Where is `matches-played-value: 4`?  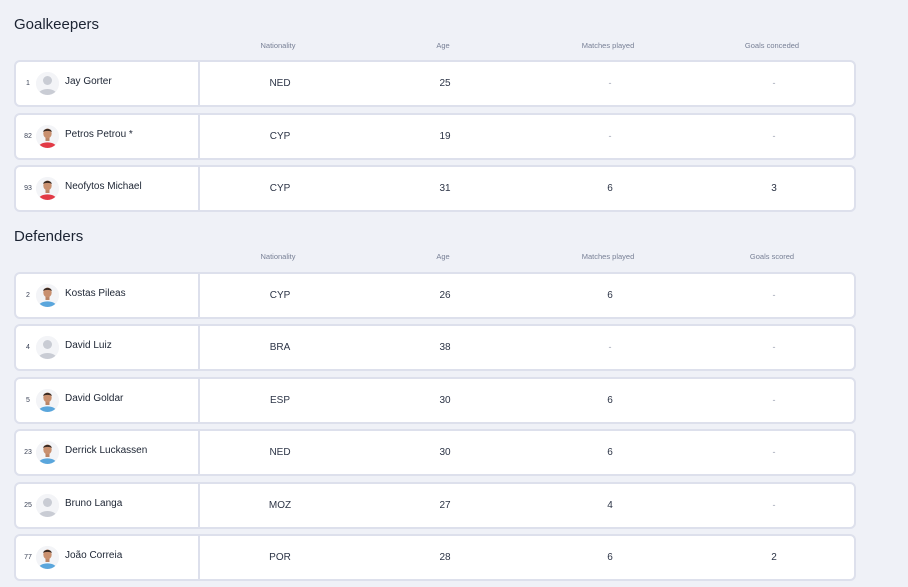
matches-played-value: 4 is located at coordinates (610, 505).